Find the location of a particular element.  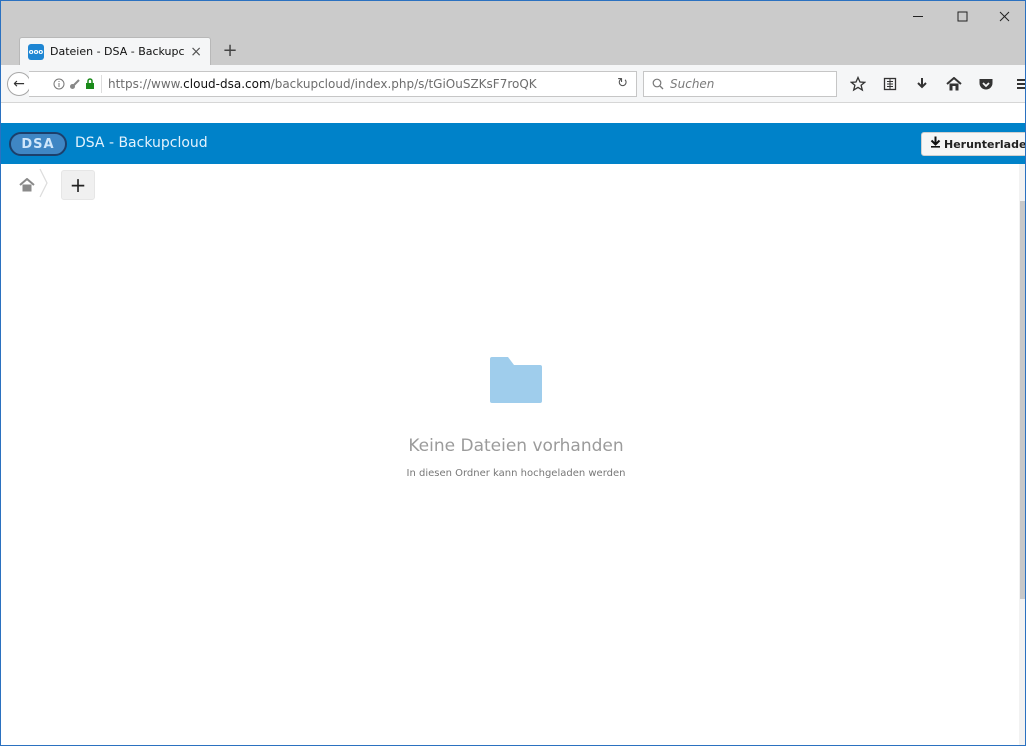

pocket-icon is located at coordinates (986, 84).